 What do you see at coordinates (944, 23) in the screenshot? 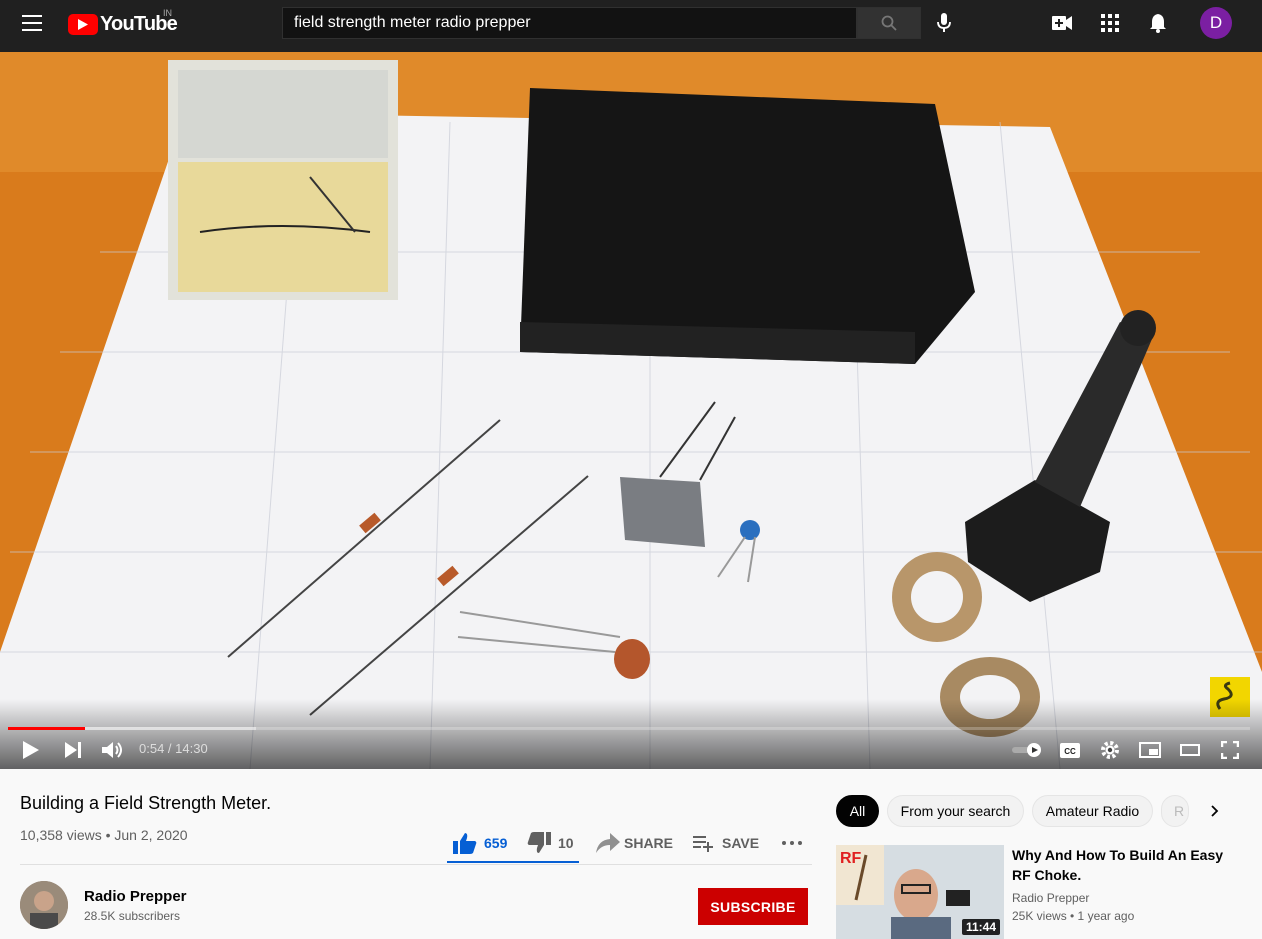
I see `mic-icon` at bounding box center [944, 23].